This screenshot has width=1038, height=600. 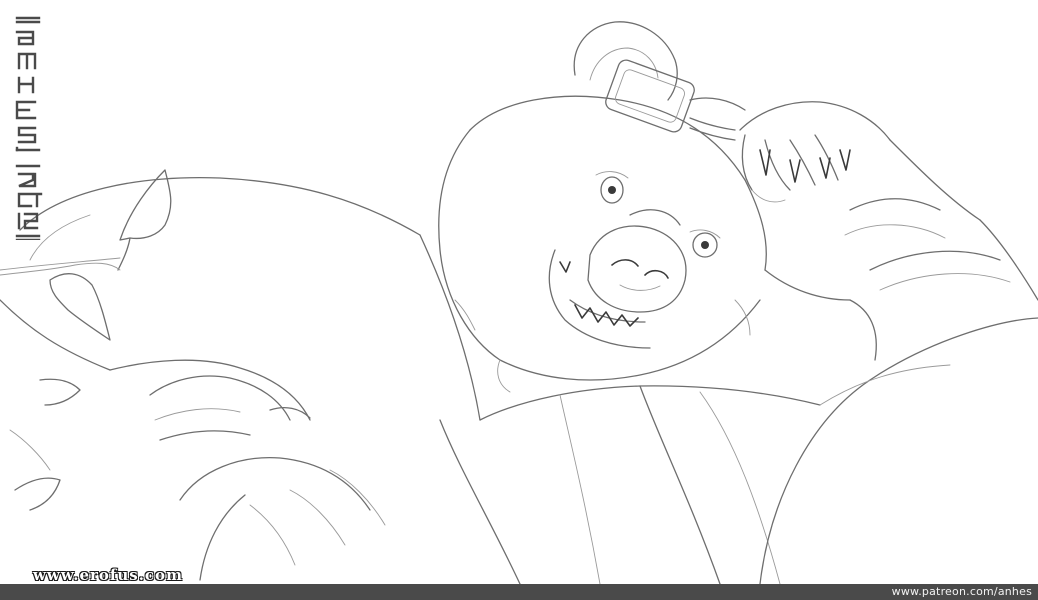 What do you see at coordinates (962, 592) in the screenshot?
I see `patreon-url: www.patreon.com/anhes` at bounding box center [962, 592].